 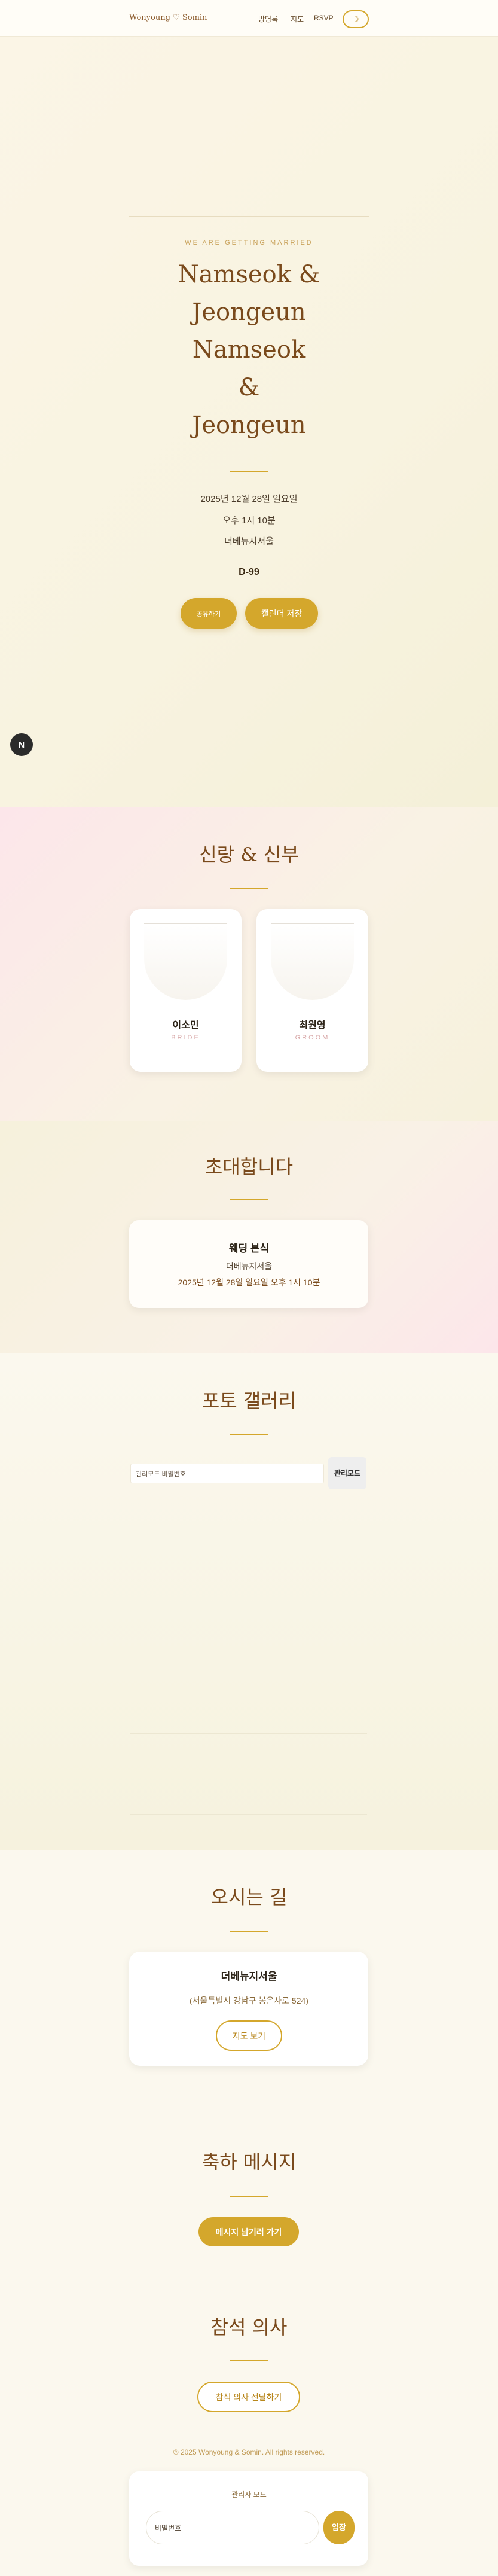 What do you see at coordinates (297, 19) in the screenshot?
I see `nav-map: 지도` at bounding box center [297, 19].